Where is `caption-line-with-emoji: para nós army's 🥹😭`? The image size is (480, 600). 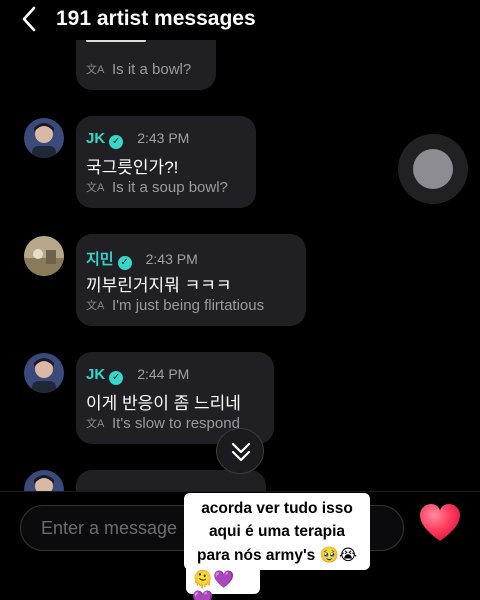
caption-line-with-emoji: para nós army's 🥹😭 is located at coordinates (276, 555).